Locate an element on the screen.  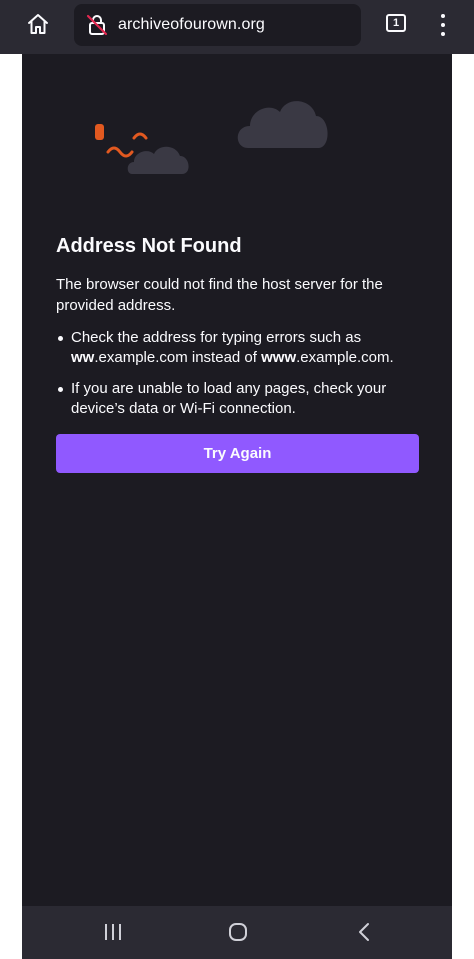
recent-apps-button is located at coordinates (113, 932).